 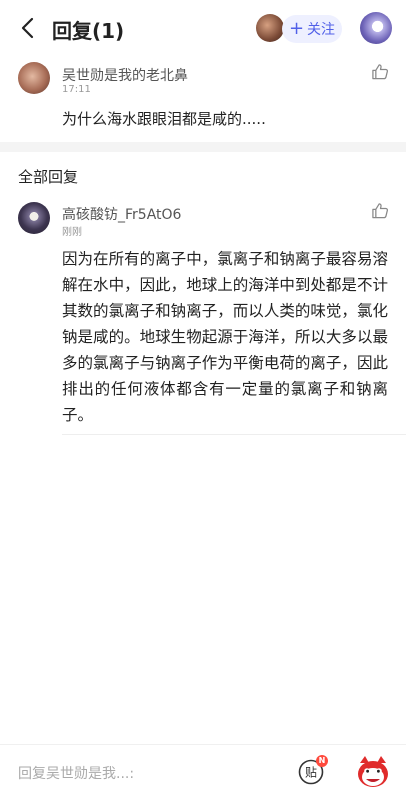 What do you see at coordinates (321, 30) in the screenshot?
I see `follow-label: 关注` at bounding box center [321, 30].